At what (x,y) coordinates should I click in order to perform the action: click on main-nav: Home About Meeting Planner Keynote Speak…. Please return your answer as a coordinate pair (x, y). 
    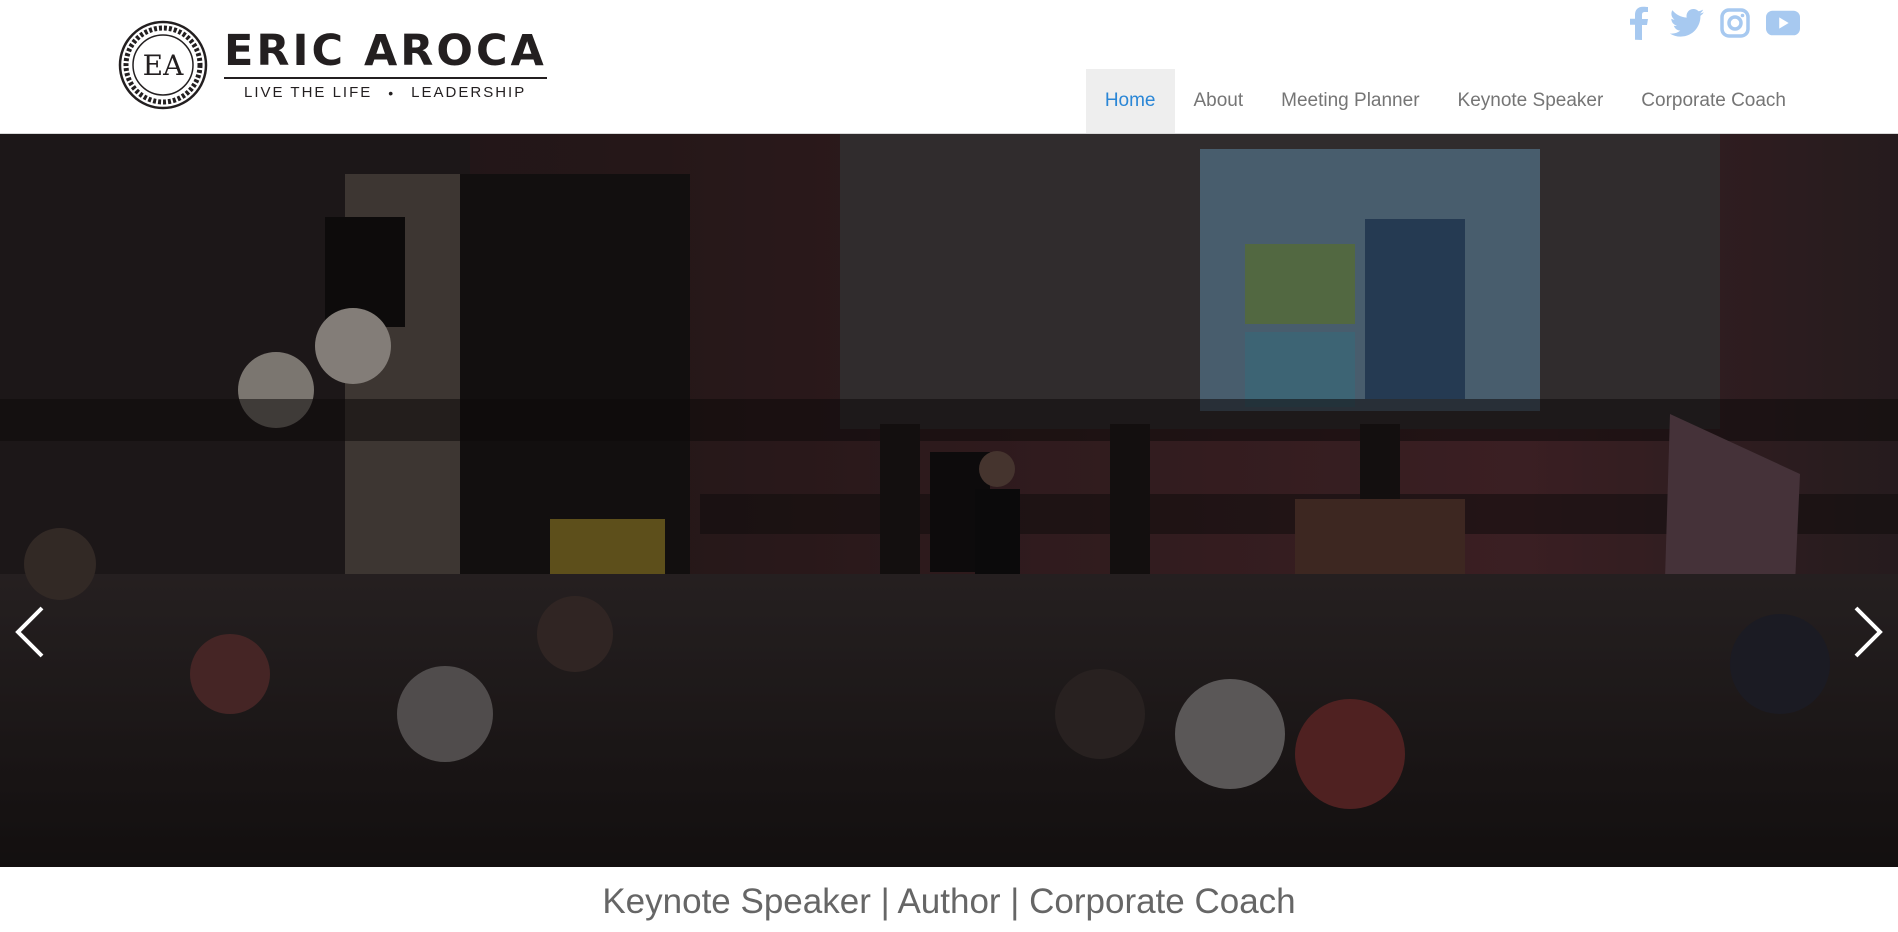
    Looking at the image, I should click on (1445, 101).